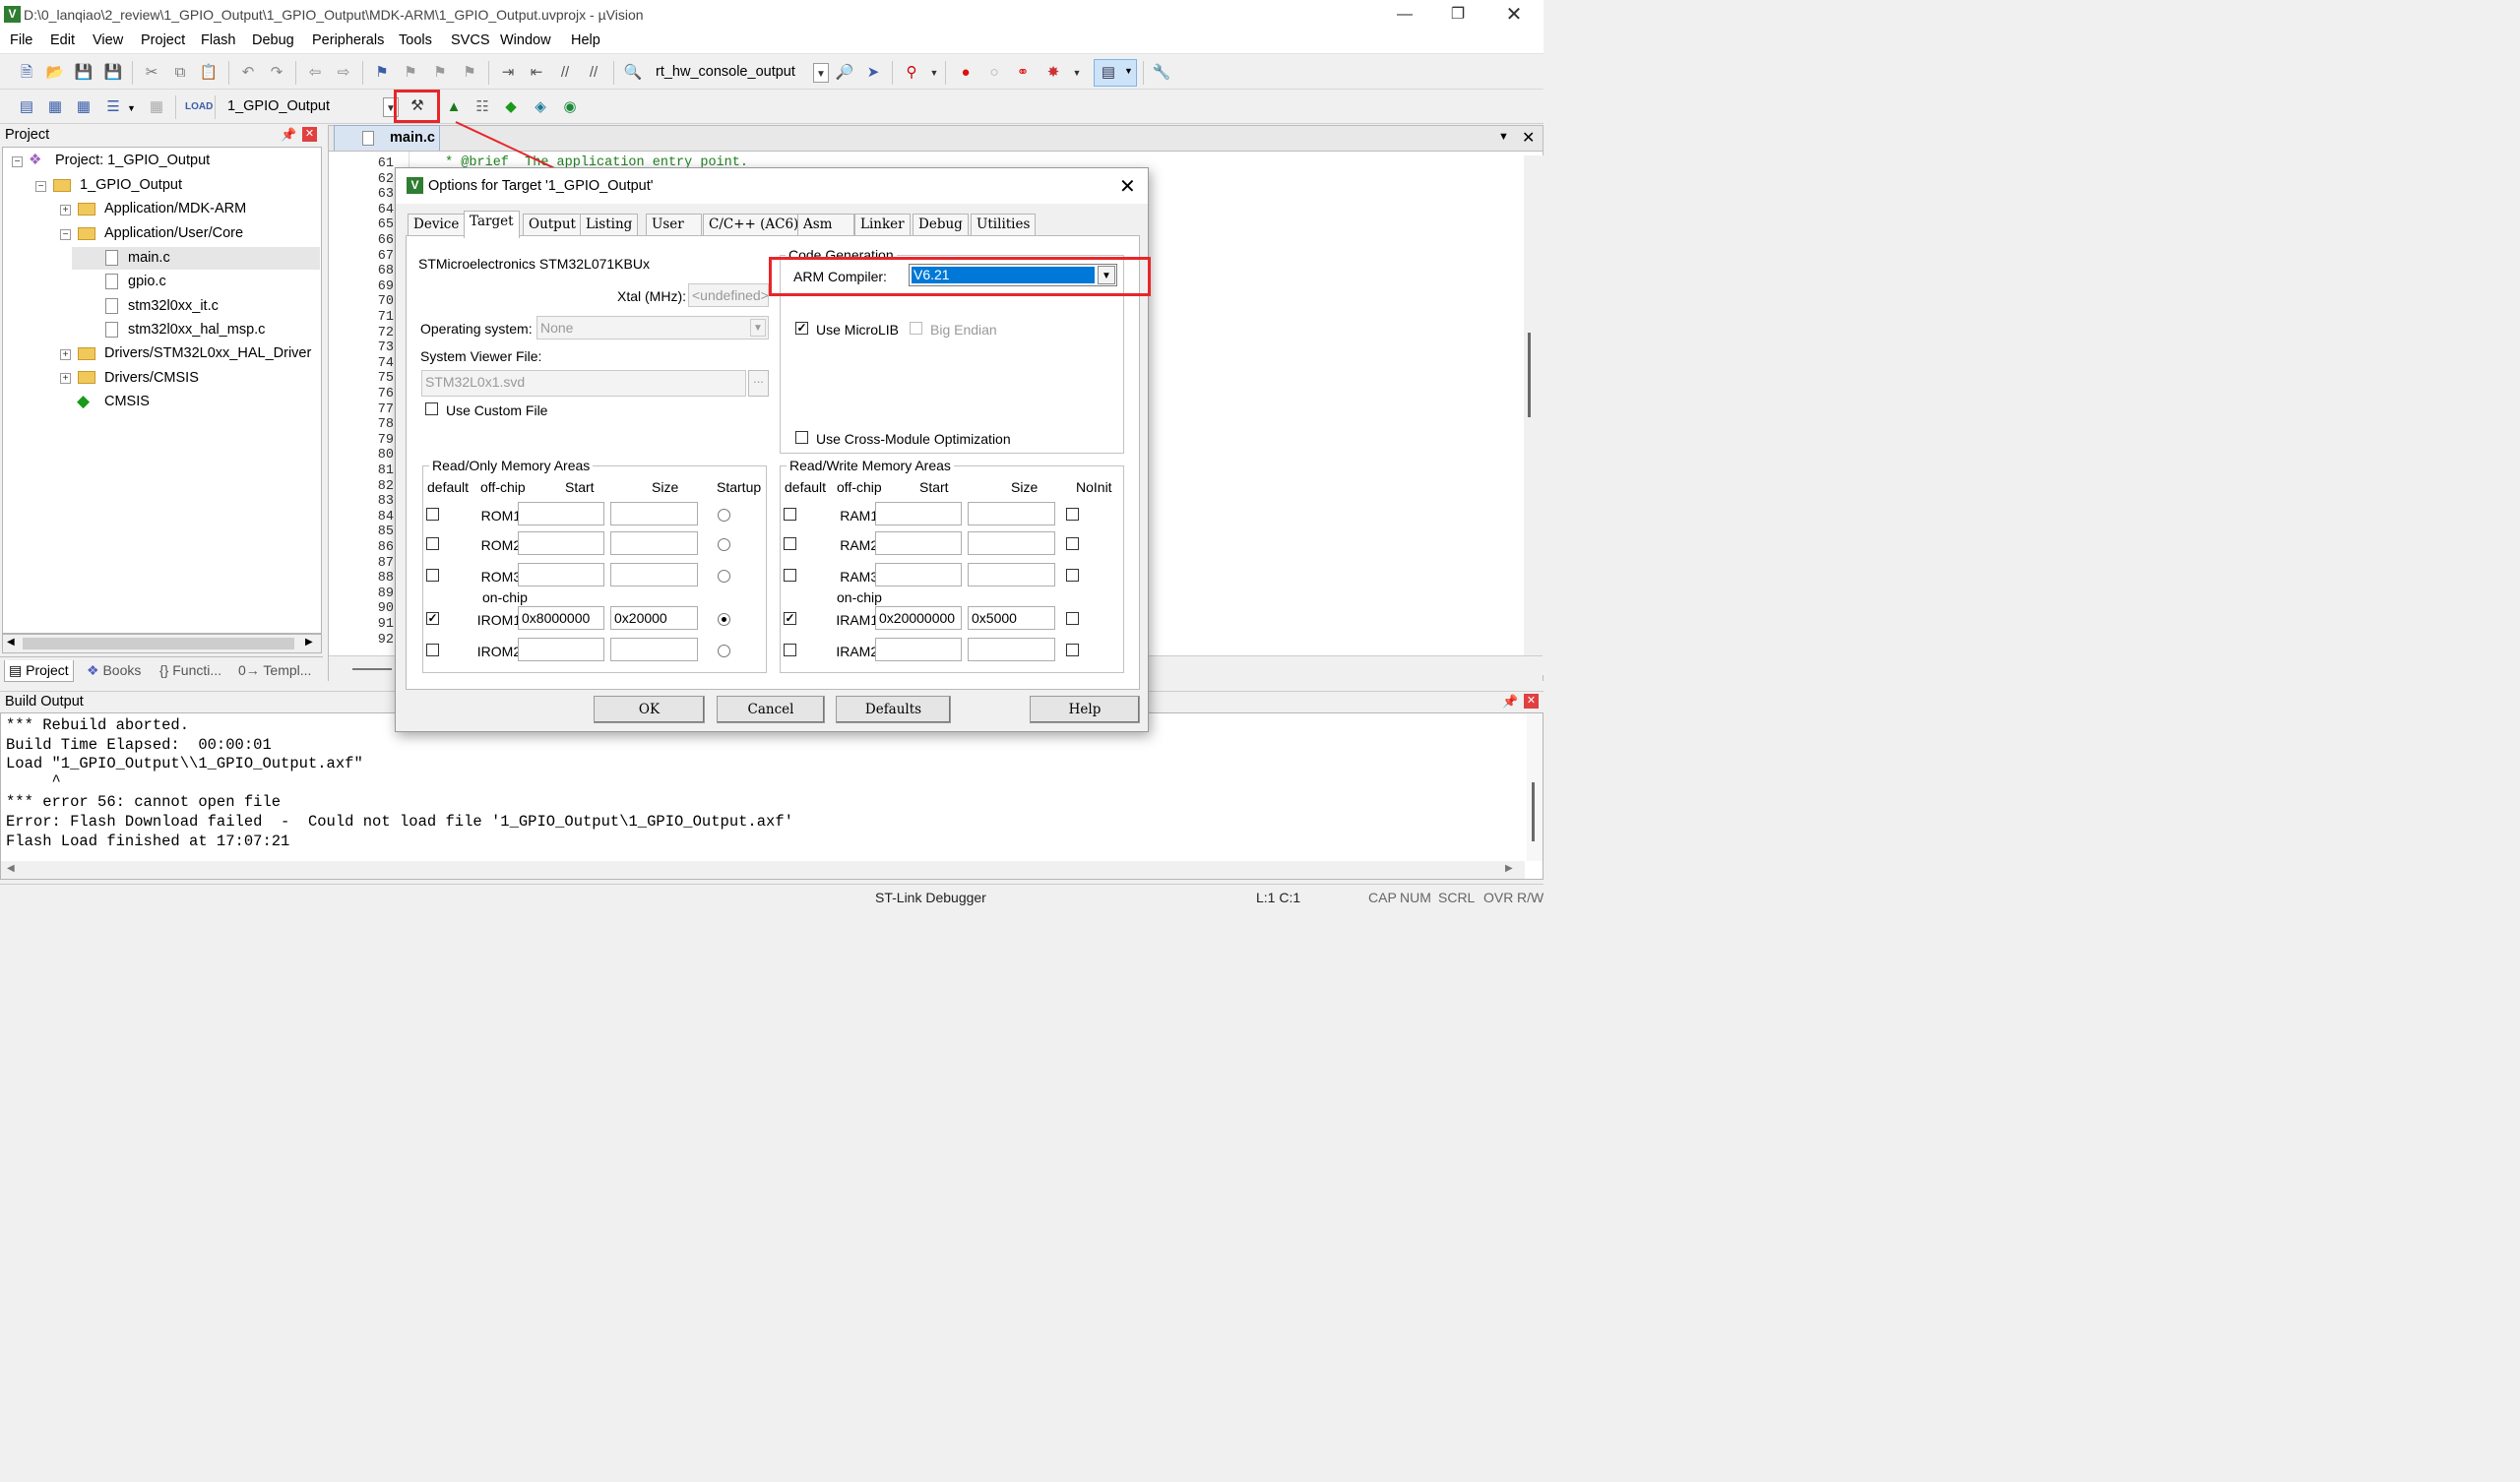 The image size is (2520, 1482). What do you see at coordinates (918, 513) in the screenshot?
I see `rw-start-input` at bounding box center [918, 513].